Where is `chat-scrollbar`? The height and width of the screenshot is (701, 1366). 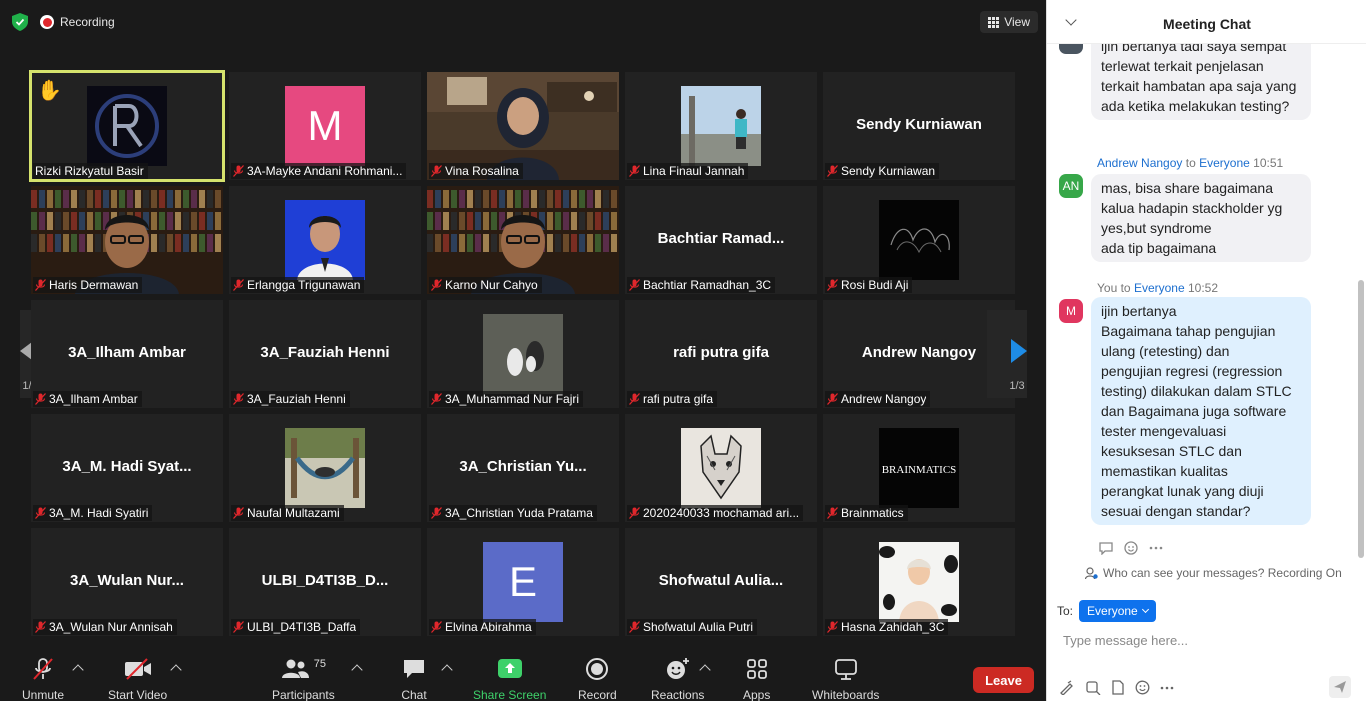
chat-scrollbar is located at coordinates (1361, 304).